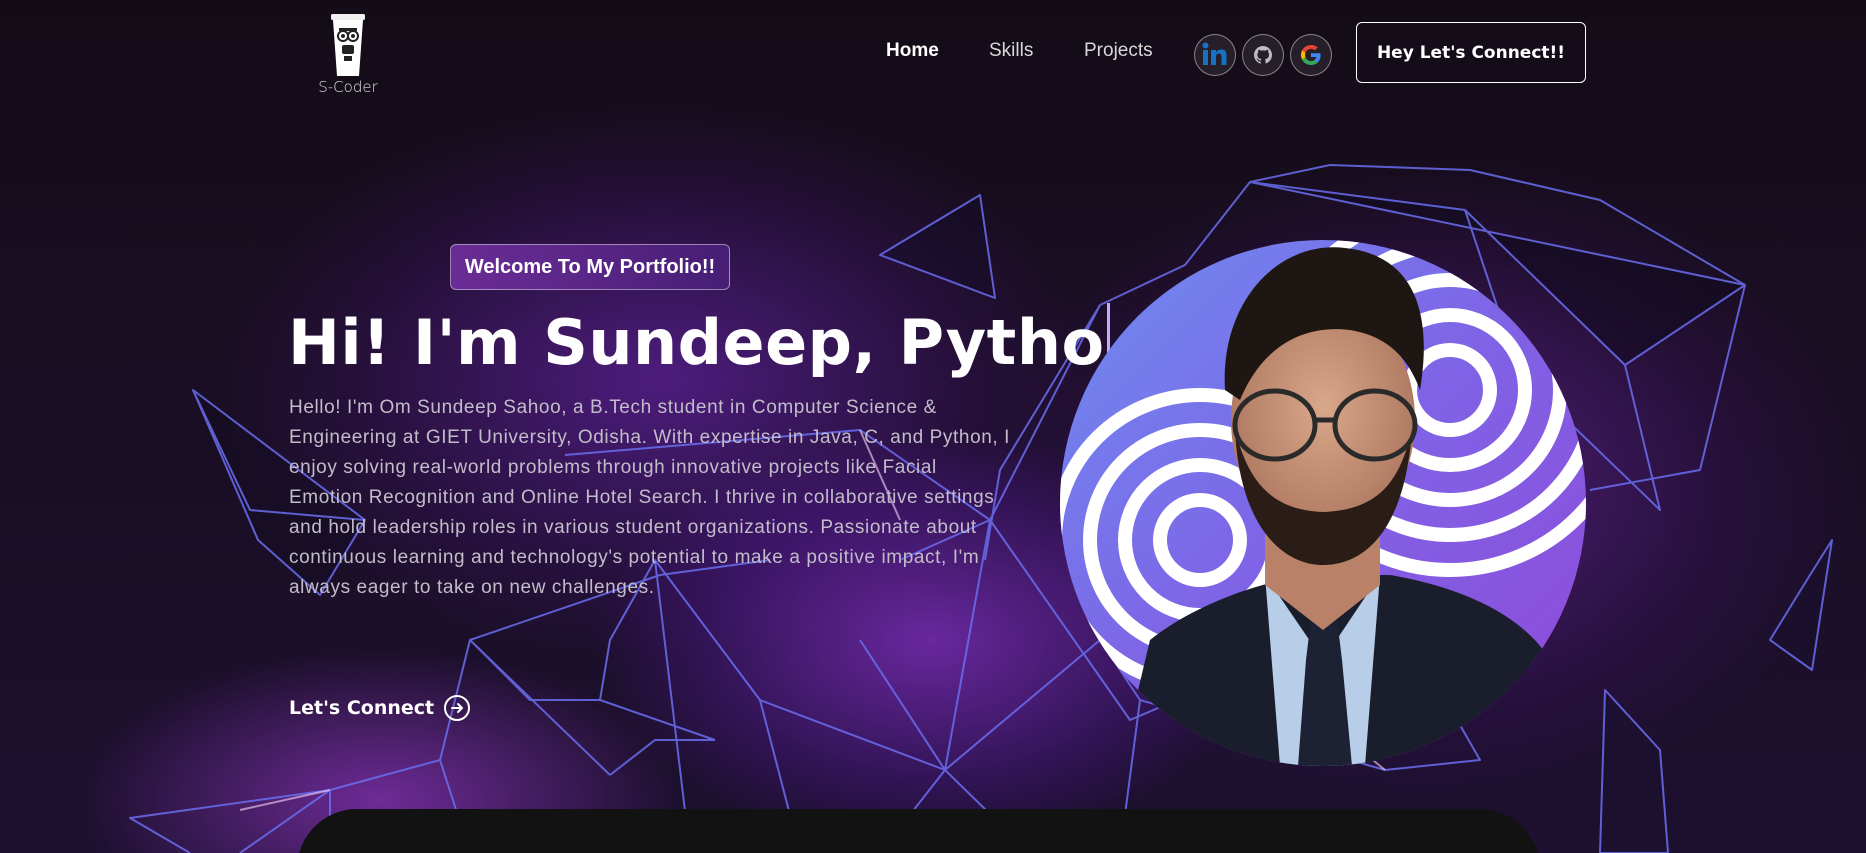 This screenshot has width=1866, height=853. Describe the element at coordinates (1118, 51) in the screenshot. I see `nav-link-projects: Projects` at that location.